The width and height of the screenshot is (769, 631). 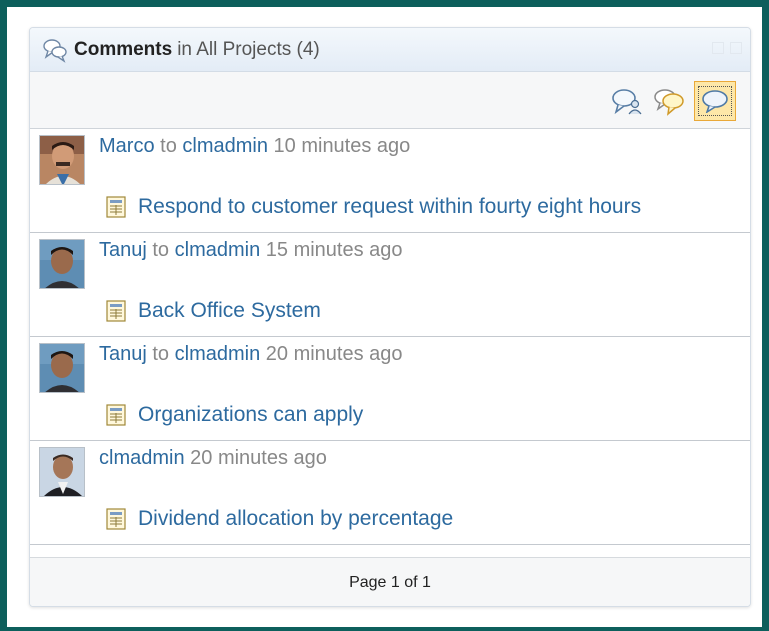 I want to click on comments-toolbar, so click(x=390, y=100).